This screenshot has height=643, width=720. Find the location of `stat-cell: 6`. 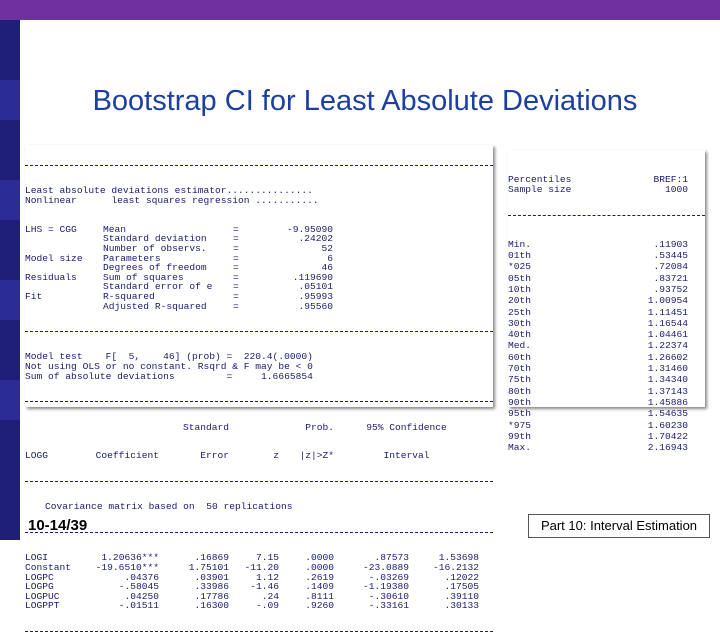

stat-cell: 6 is located at coordinates (330, 258).